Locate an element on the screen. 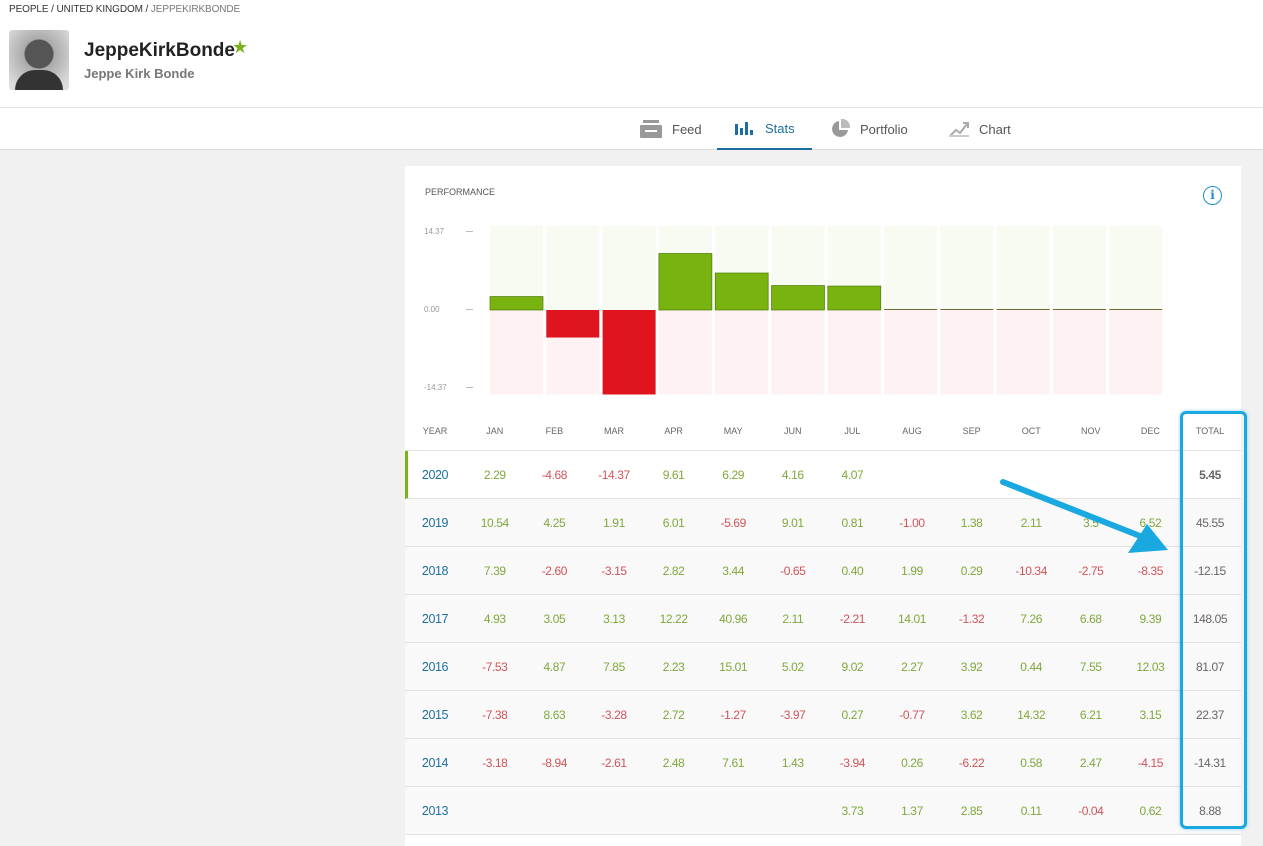 This screenshot has height=846, width=1263. month-value: 6.52 is located at coordinates (1150, 522).